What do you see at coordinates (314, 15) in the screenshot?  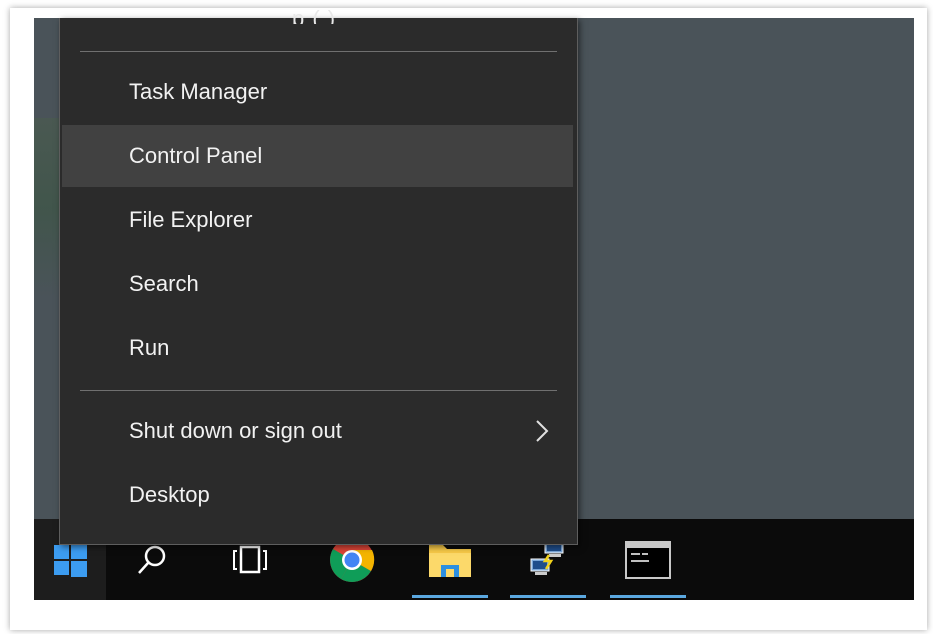 I see `menu-item-partial-label: p ( )` at bounding box center [314, 15].